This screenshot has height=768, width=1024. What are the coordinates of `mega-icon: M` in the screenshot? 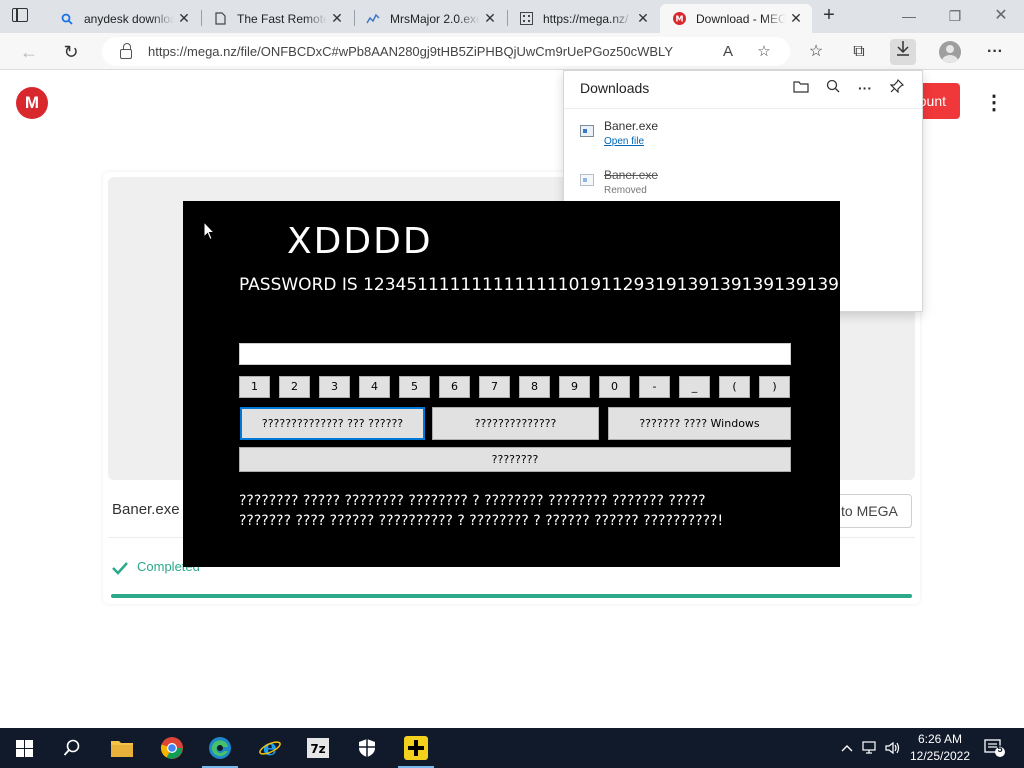 It's located at (679, 19).